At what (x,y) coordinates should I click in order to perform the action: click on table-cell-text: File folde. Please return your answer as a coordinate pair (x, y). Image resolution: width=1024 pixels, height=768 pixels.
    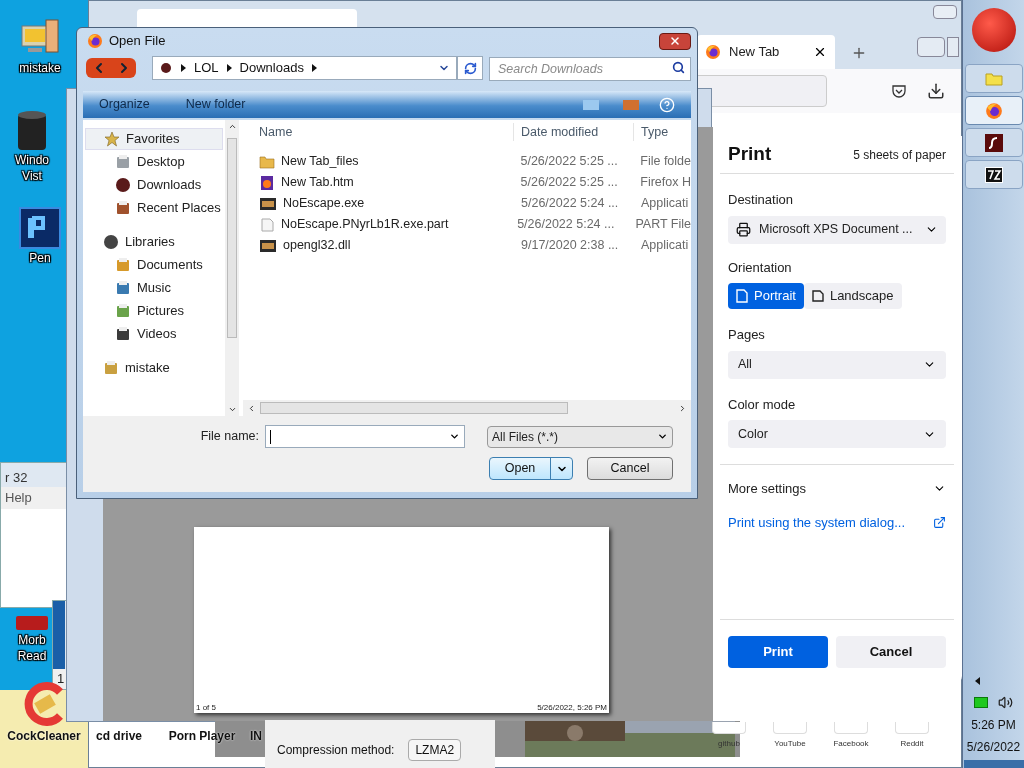
    Looking at the image, I should click on (665, 162).